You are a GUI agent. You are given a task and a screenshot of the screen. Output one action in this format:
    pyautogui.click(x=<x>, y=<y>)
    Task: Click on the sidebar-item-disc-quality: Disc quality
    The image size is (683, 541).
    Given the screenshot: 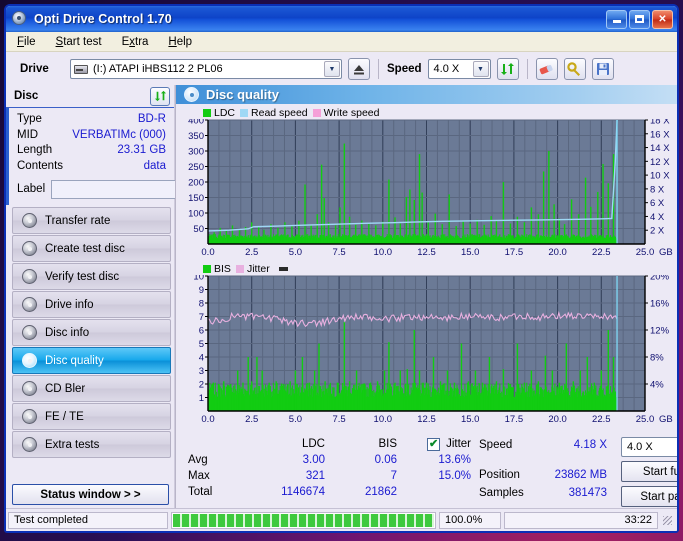 What is the action you would take?
    pyautogui.click(x=91, y=360)
    